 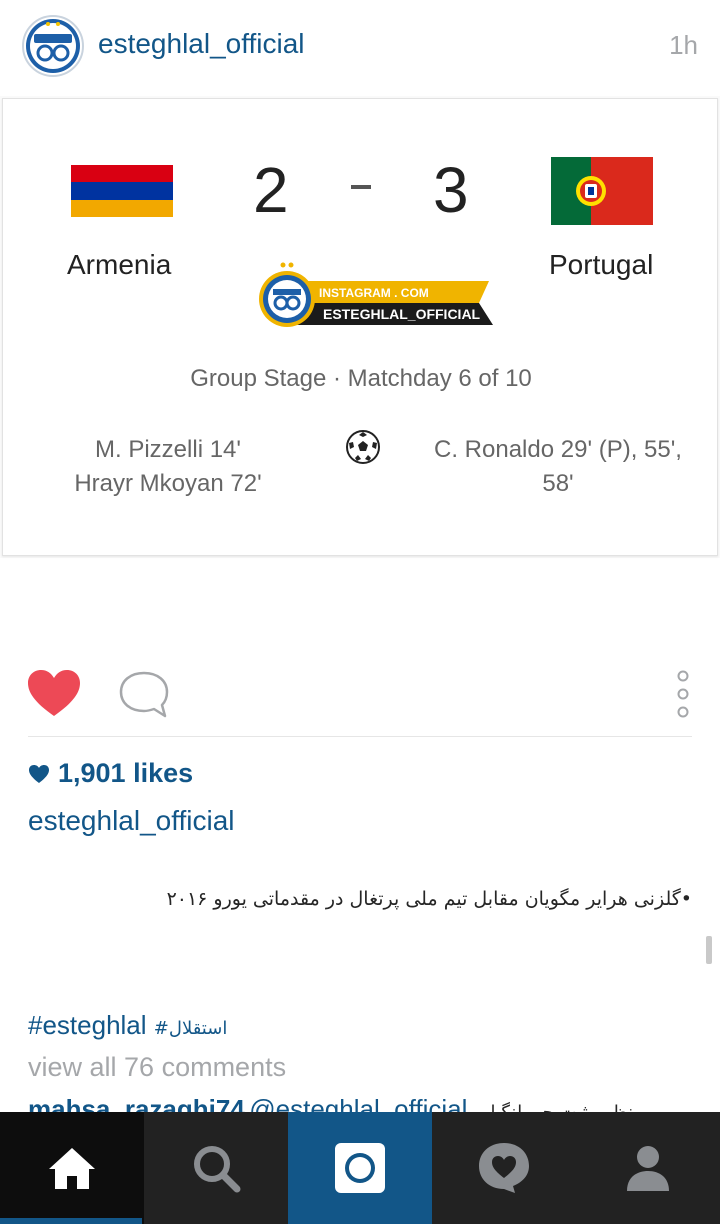 I want to click on heart-icon, so click(x=54, y=693).